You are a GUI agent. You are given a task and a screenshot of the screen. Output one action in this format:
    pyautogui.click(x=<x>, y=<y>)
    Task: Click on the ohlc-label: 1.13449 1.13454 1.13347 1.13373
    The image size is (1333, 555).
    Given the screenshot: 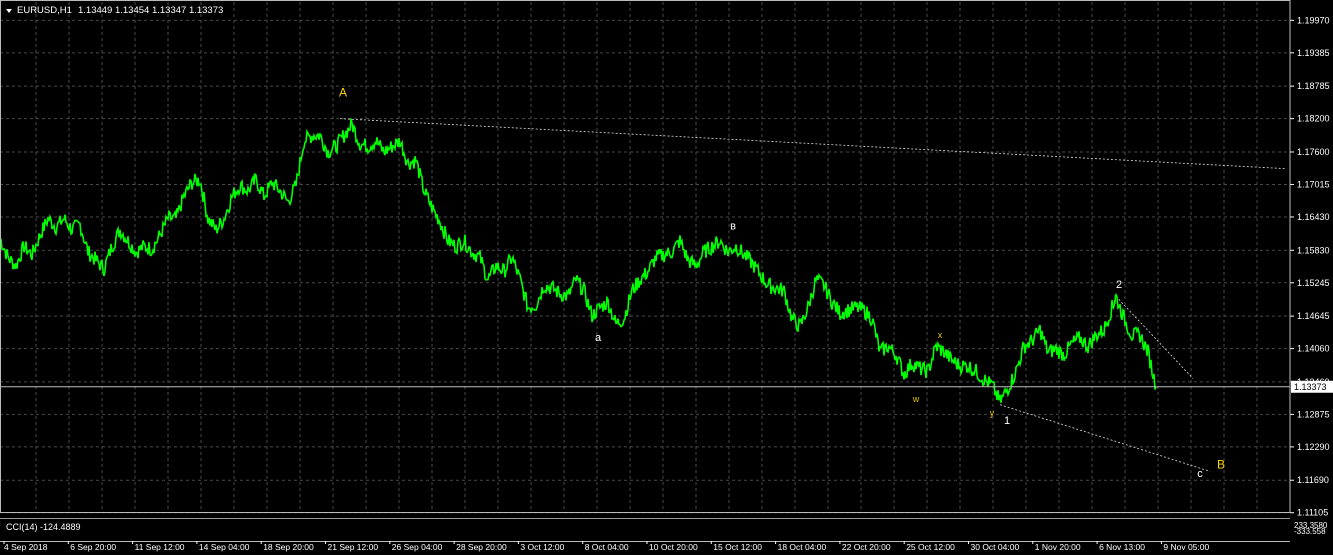 What is the action you would take?
    pyautogui.click(x=150, y=10)
    